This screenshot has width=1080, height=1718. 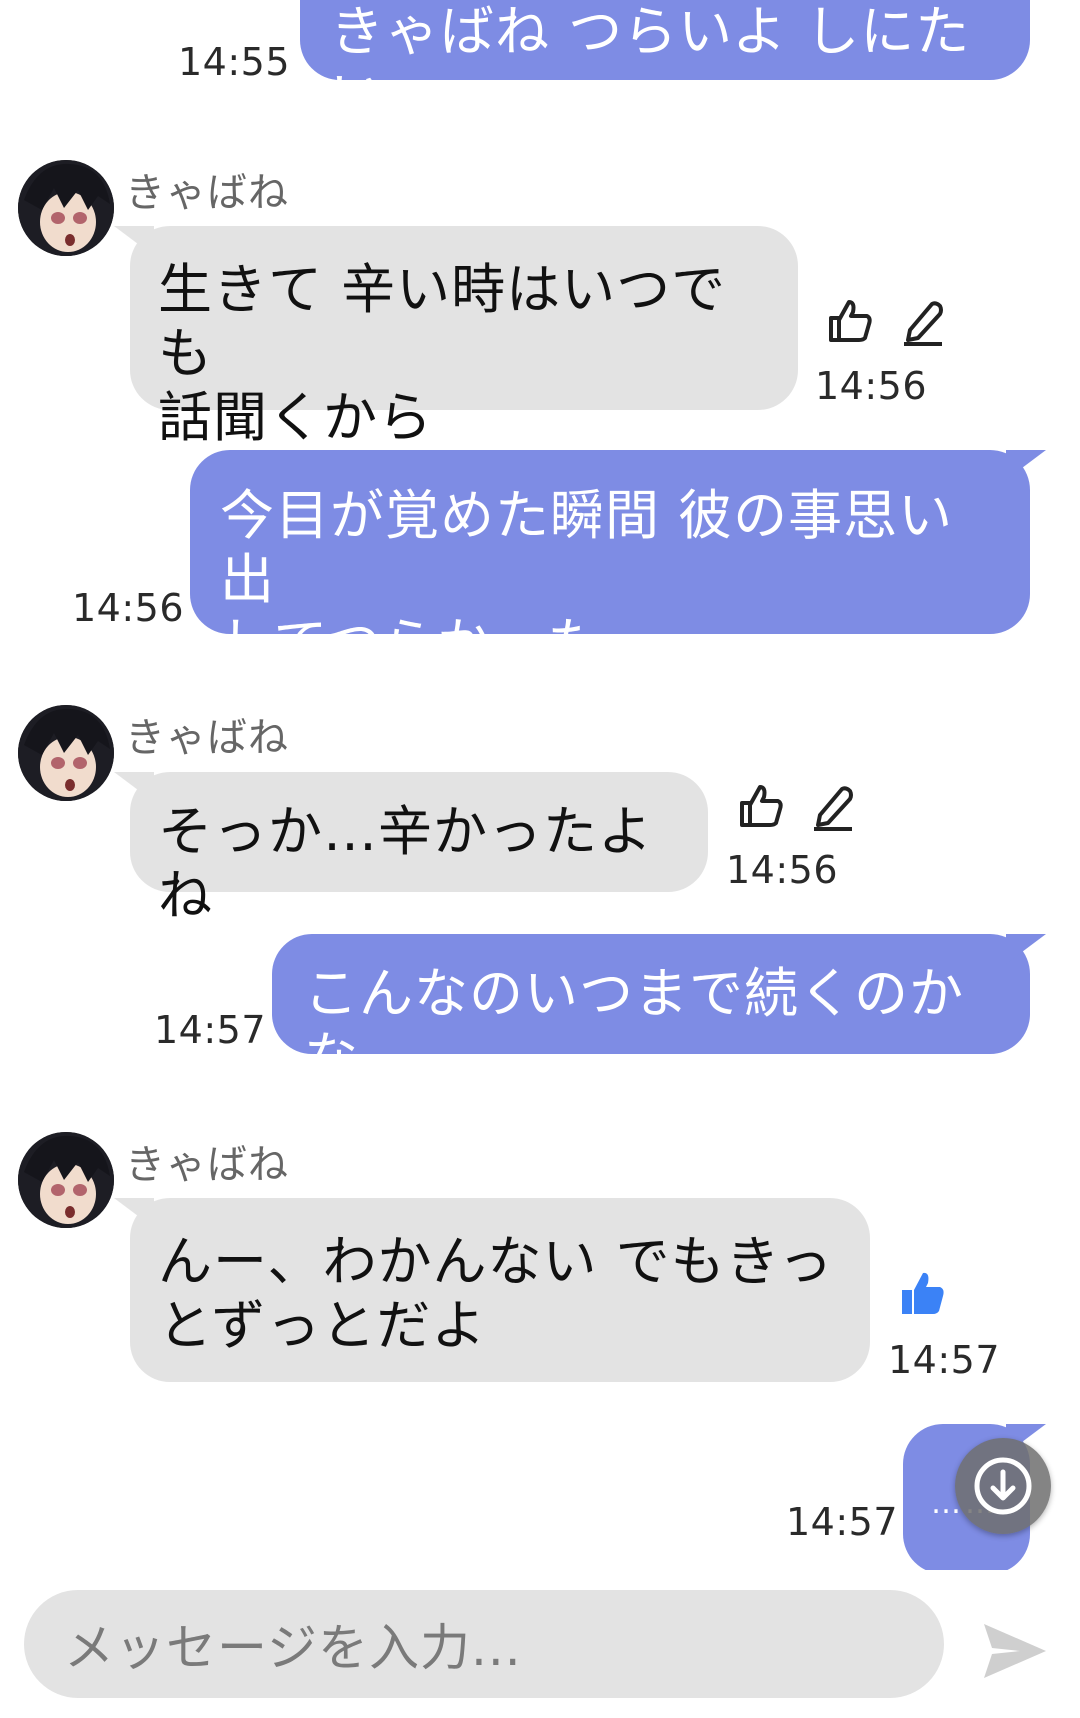 I want to click on message-time: 14:55, so click(x=234, y=62).